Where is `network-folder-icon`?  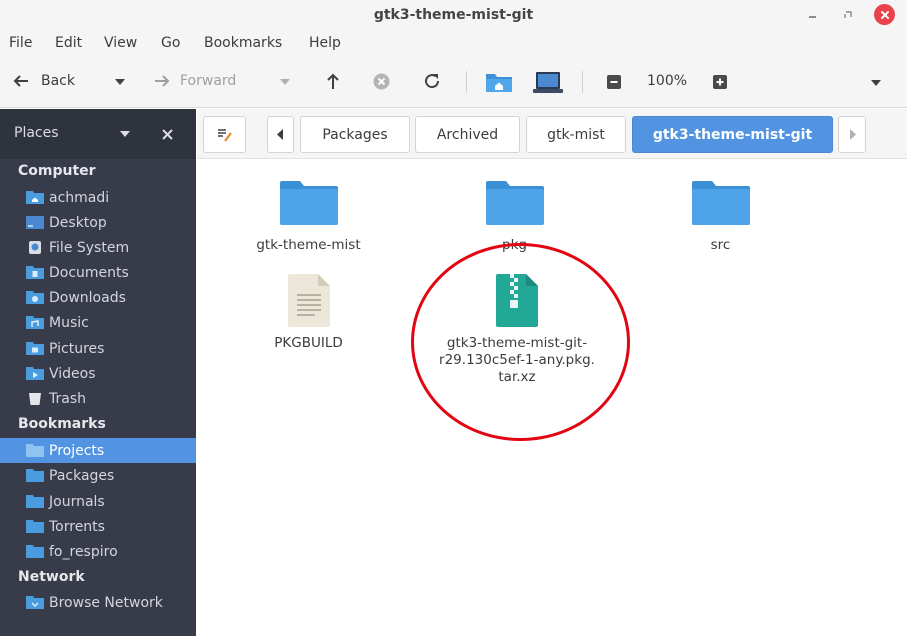 network-folder-icon is located at coordinates (35, 602).